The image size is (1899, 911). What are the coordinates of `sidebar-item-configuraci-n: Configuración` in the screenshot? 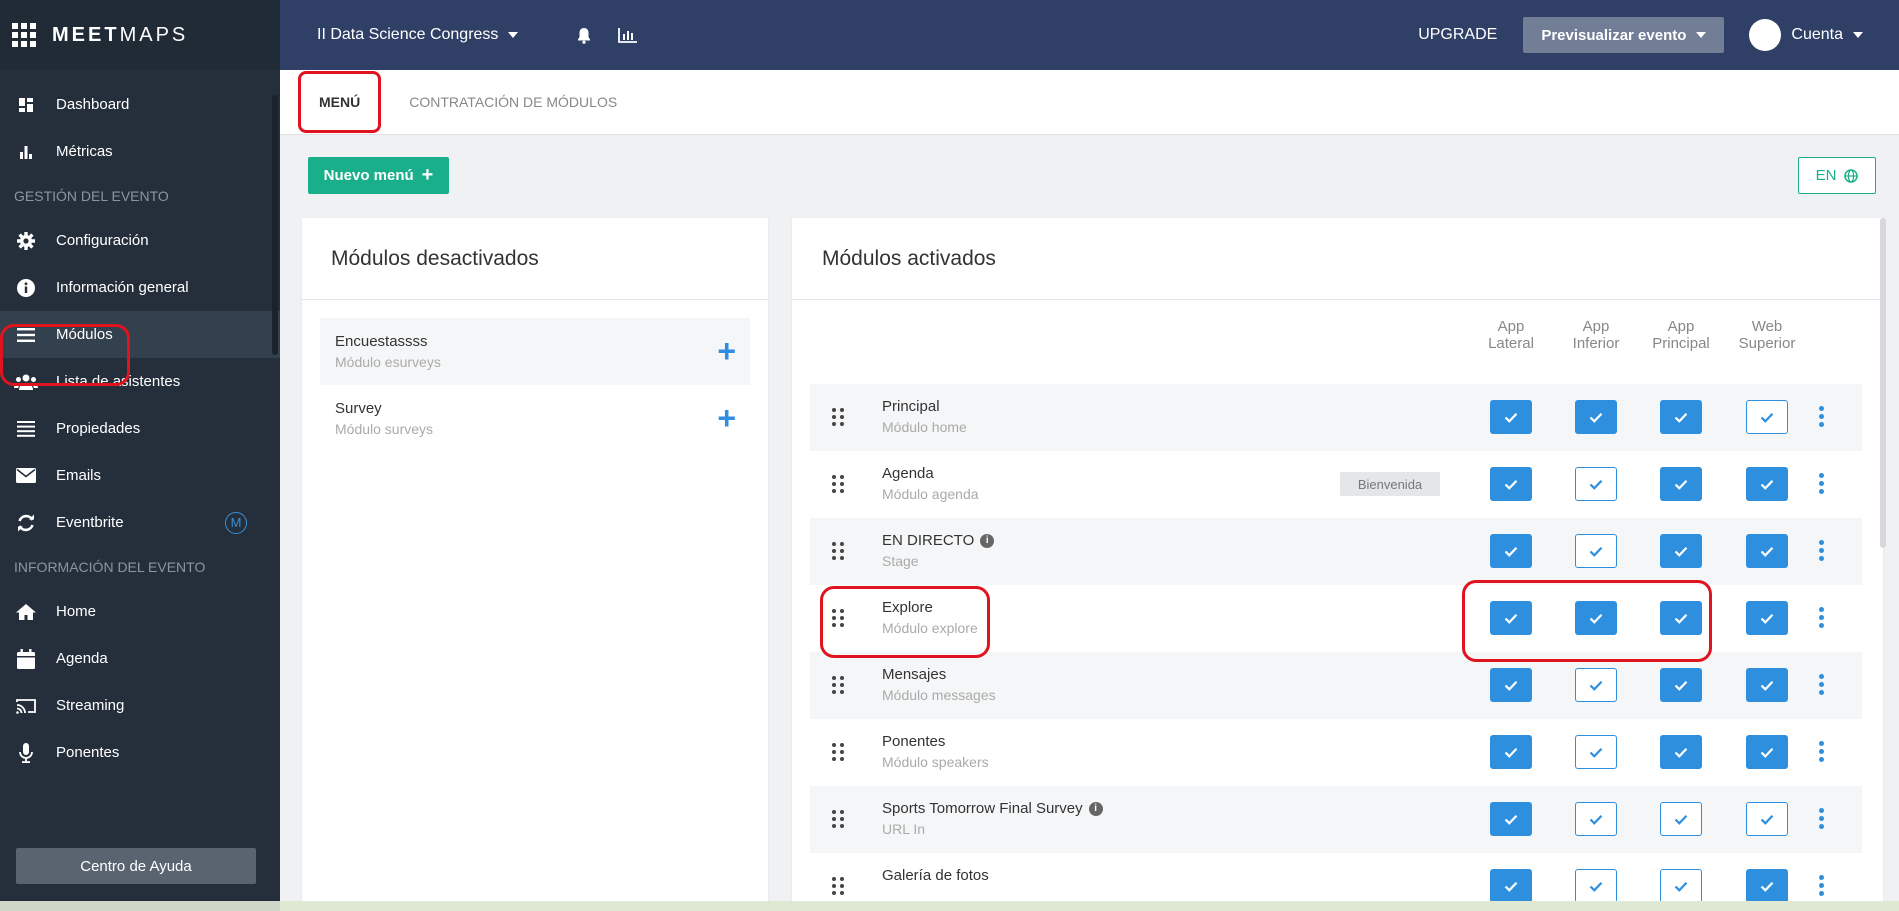 It's located at (140, 240).